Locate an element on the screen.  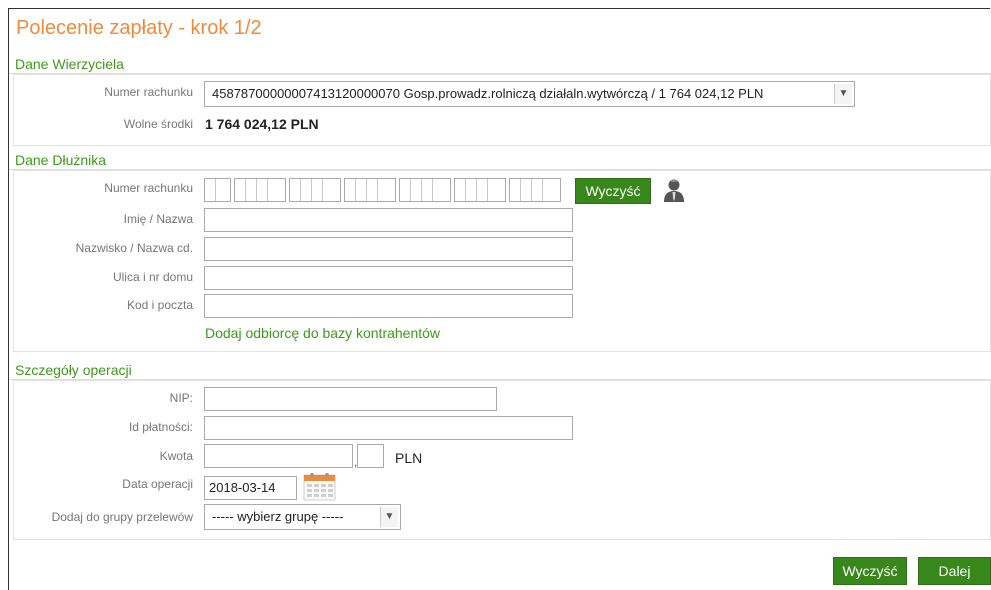
debtor-postal-label: Kod i poczta is located at coordinates (159, 305).